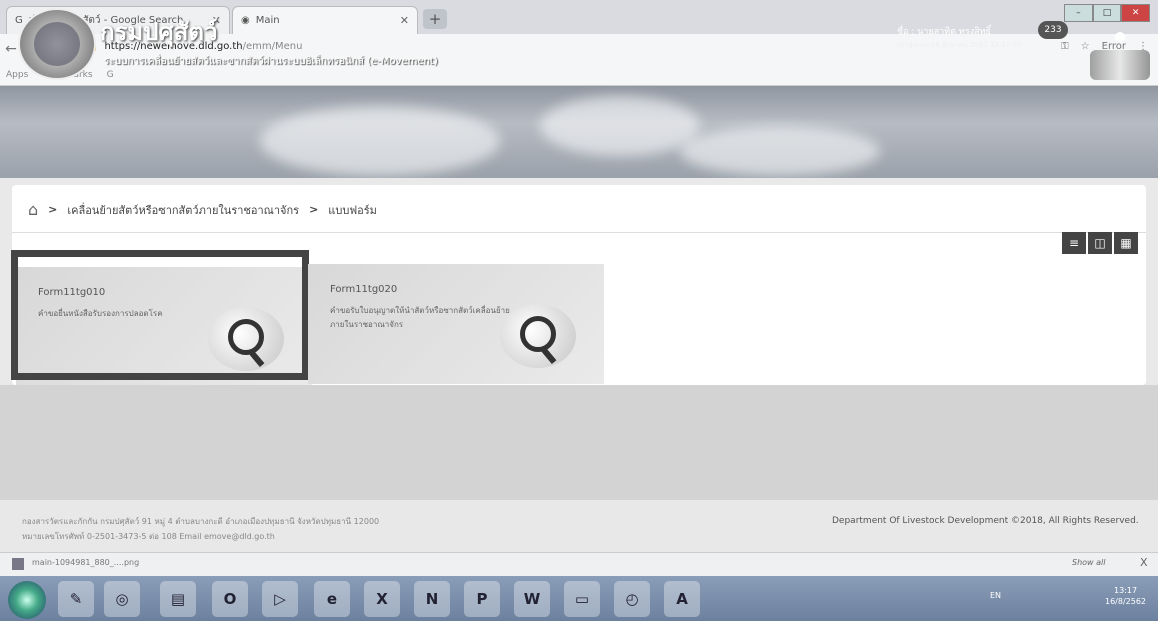 The width and height of the screenshot is (1158, 621). I want to click on two-column-view-icon: ◫, so click(1100, 243).